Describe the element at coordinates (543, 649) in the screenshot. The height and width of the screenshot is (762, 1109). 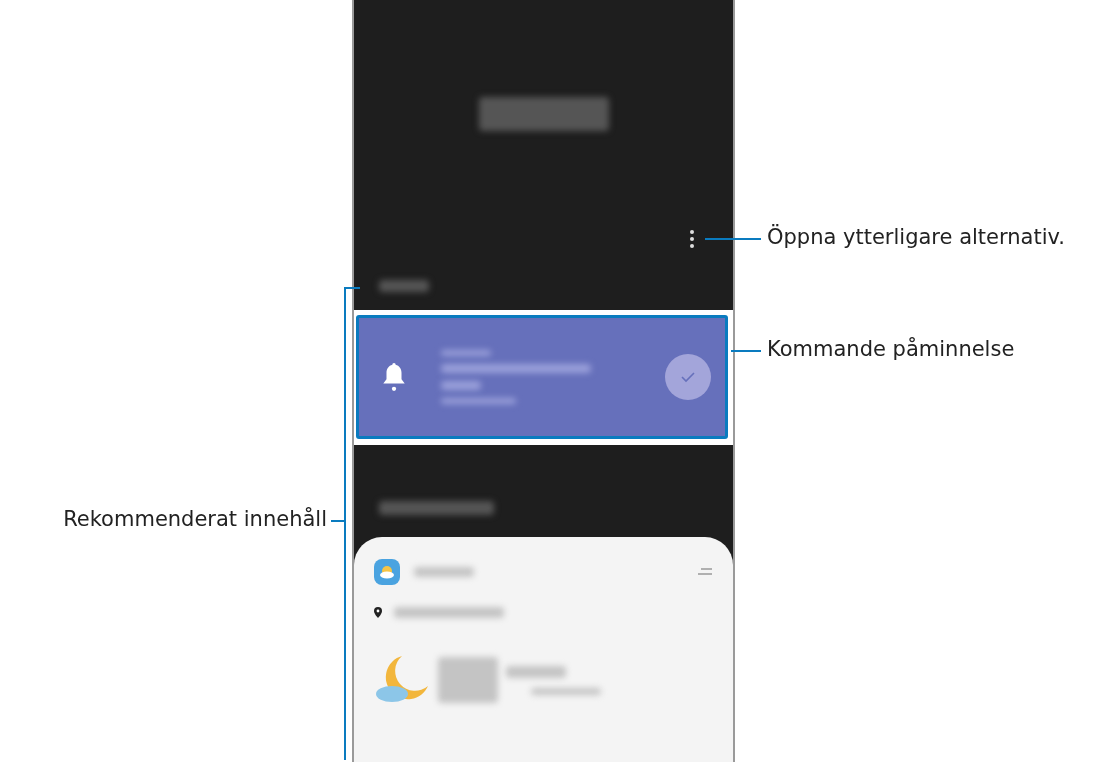
I see `weather-card` at that location.